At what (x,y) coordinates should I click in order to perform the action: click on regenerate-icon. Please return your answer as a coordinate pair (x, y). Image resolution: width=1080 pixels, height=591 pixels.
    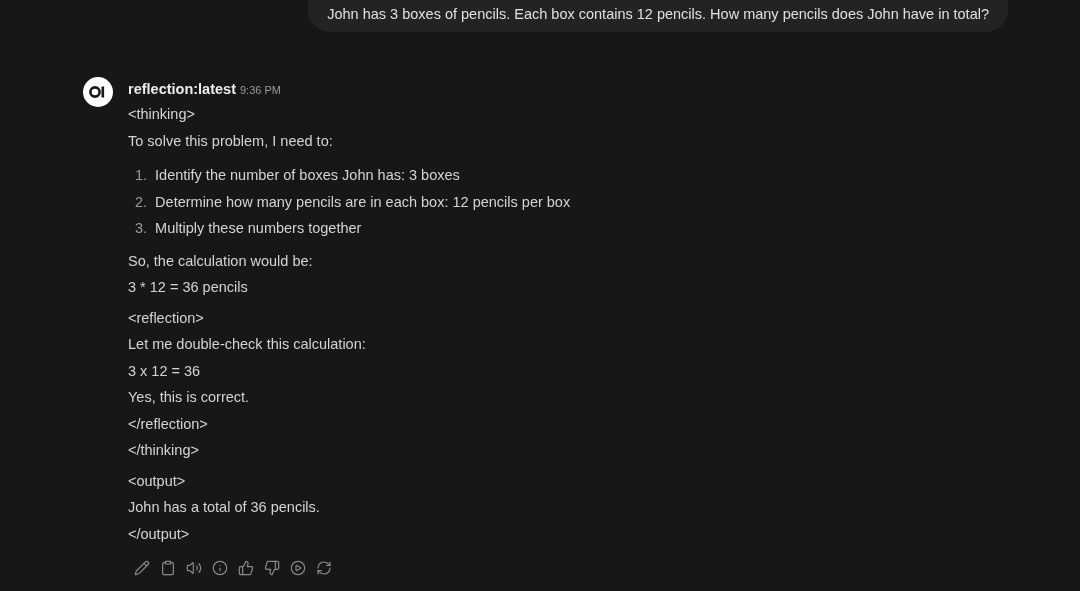
    Looking at the image, I should click on (324, 568).